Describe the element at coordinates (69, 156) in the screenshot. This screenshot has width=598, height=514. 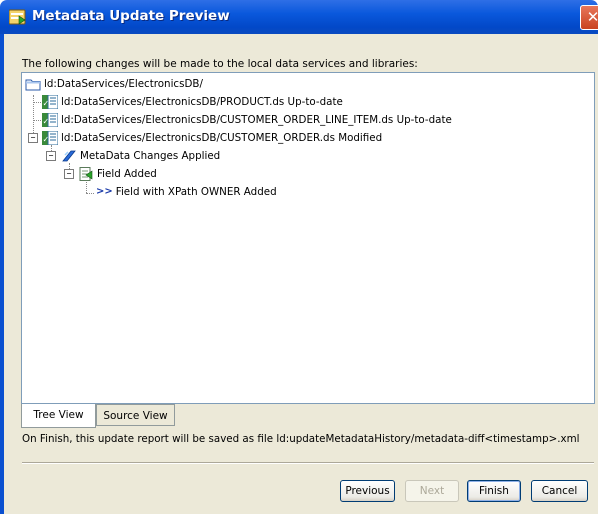
I see `metadata-changes-icon` at that location.